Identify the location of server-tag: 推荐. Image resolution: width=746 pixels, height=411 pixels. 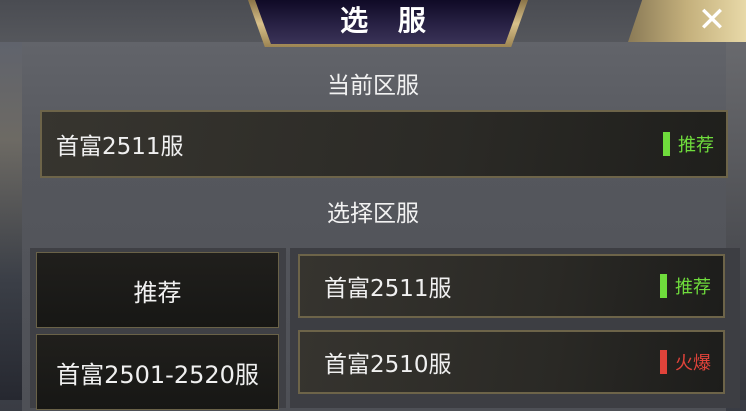
(685, 286).